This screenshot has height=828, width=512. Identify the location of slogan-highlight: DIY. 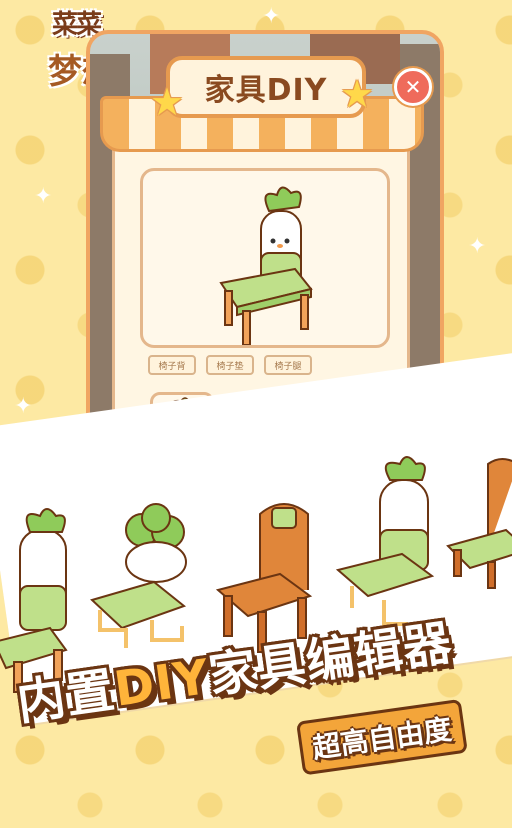
(162, 683).